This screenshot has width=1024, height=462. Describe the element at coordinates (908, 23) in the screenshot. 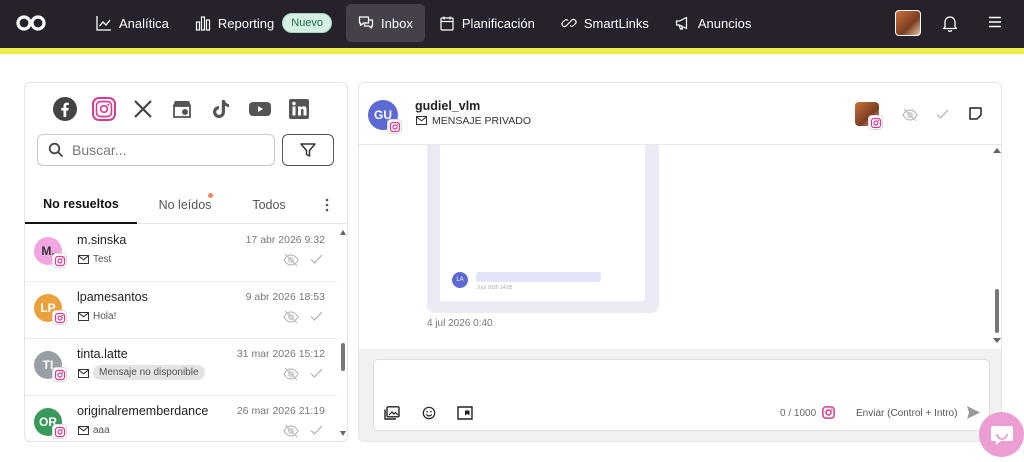

I see `account-avatar` at that location.